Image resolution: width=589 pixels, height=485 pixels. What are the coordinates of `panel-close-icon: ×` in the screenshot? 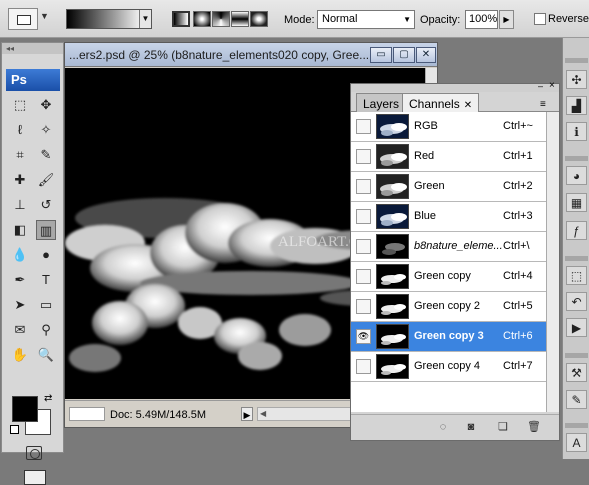 It's located at (552, 85).